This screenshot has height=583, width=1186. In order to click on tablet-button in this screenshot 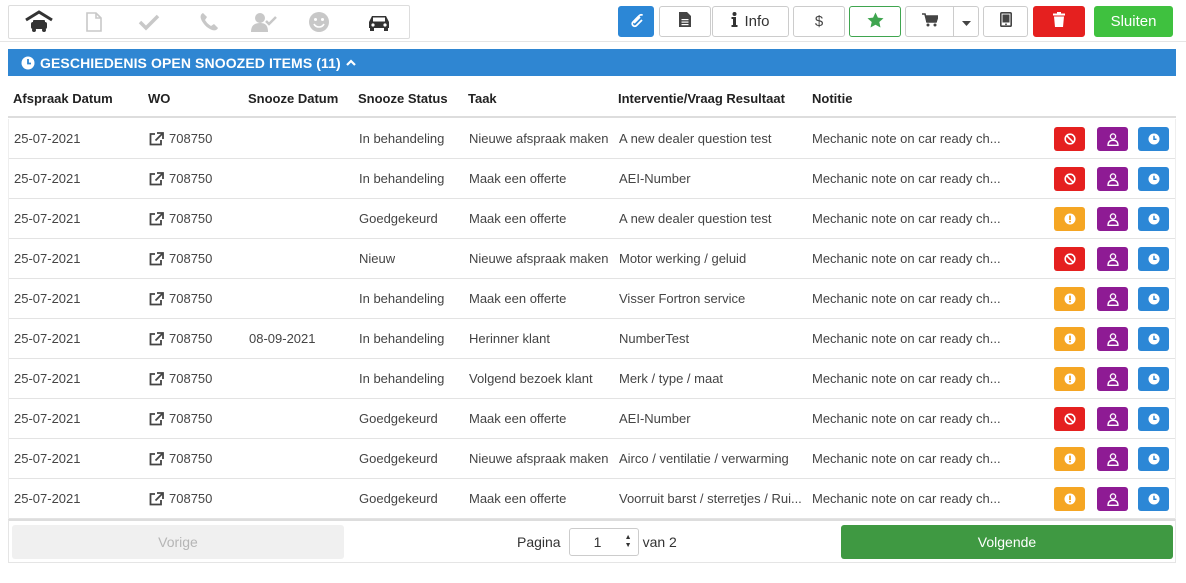, I will do `click(1005, 21)`.